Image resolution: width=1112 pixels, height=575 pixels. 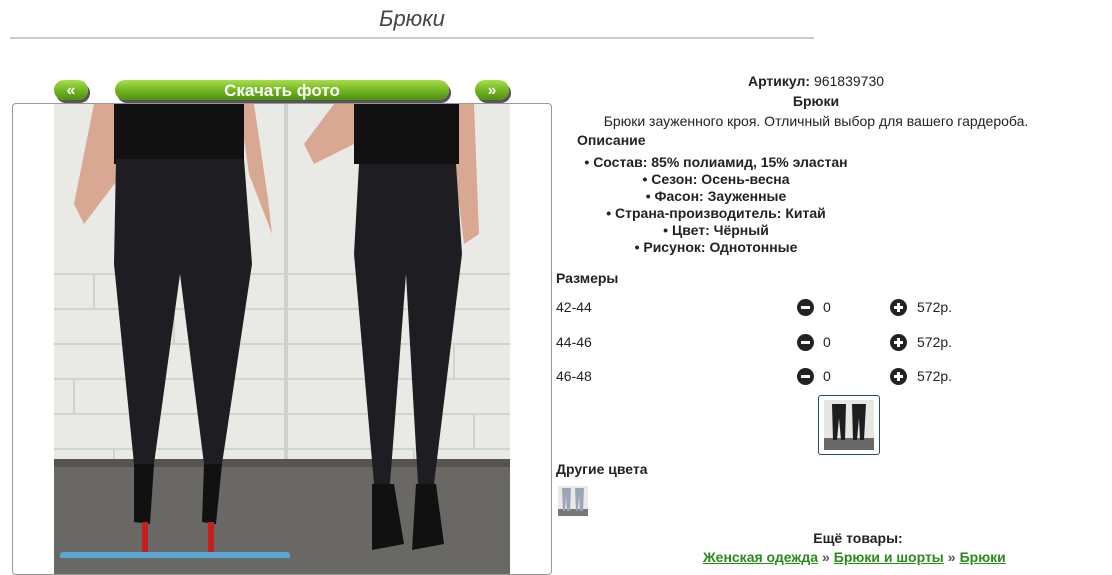 I want to click on size-label: 42-44, so click(x=574, y=307).